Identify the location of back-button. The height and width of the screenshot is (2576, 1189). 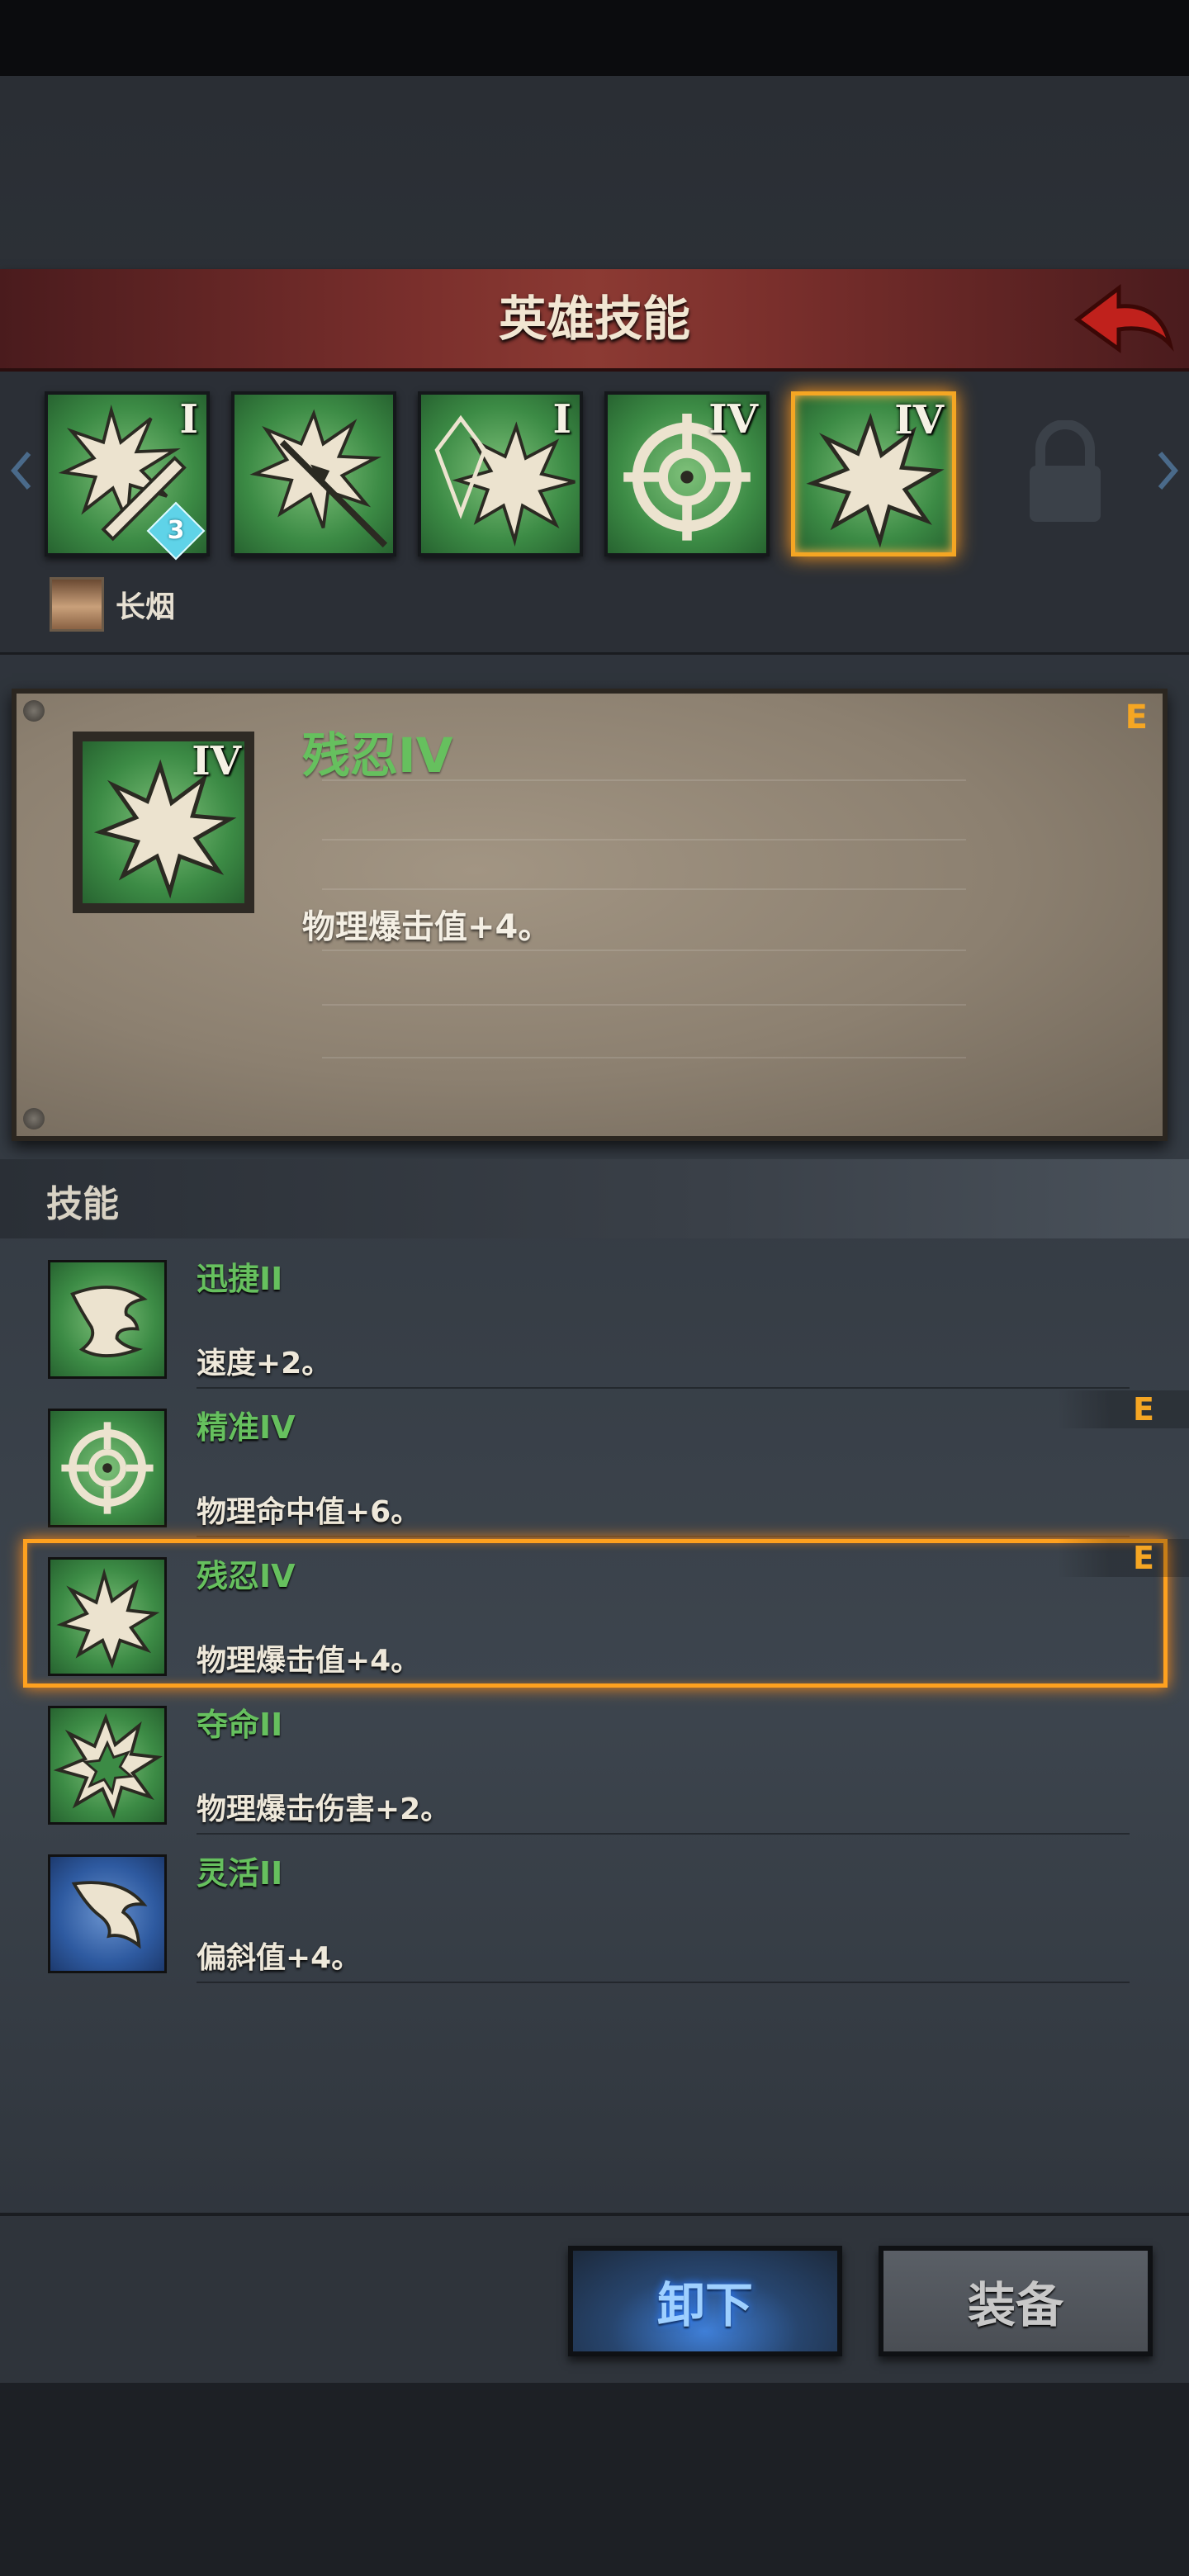
(1123, 319).